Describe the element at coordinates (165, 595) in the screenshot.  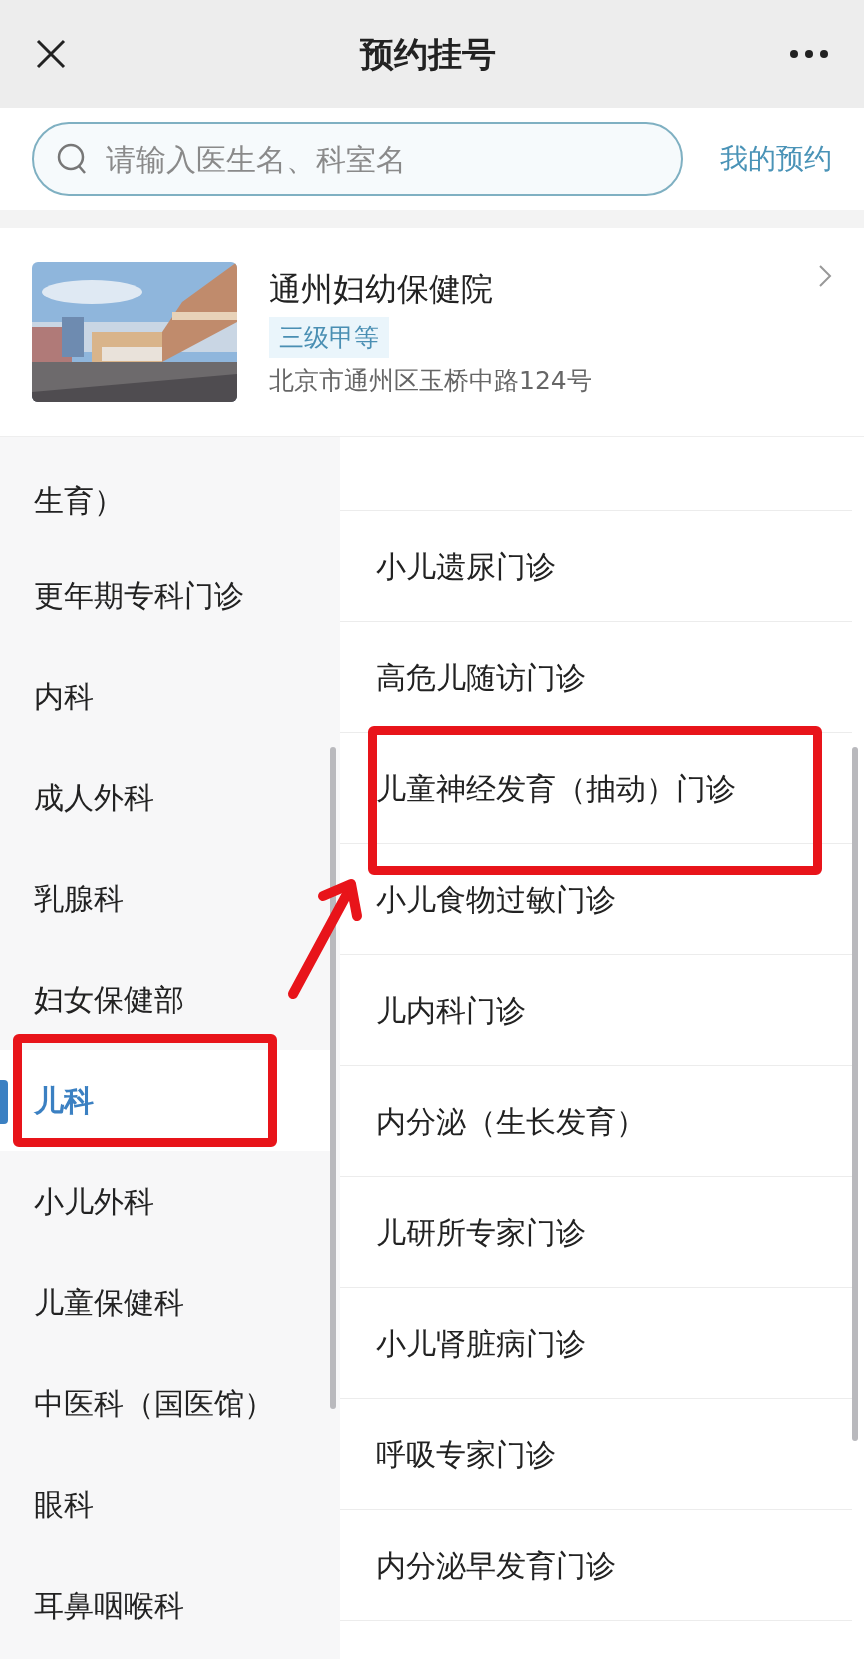
I see `department-item: 更年期专科门诊` at that location.